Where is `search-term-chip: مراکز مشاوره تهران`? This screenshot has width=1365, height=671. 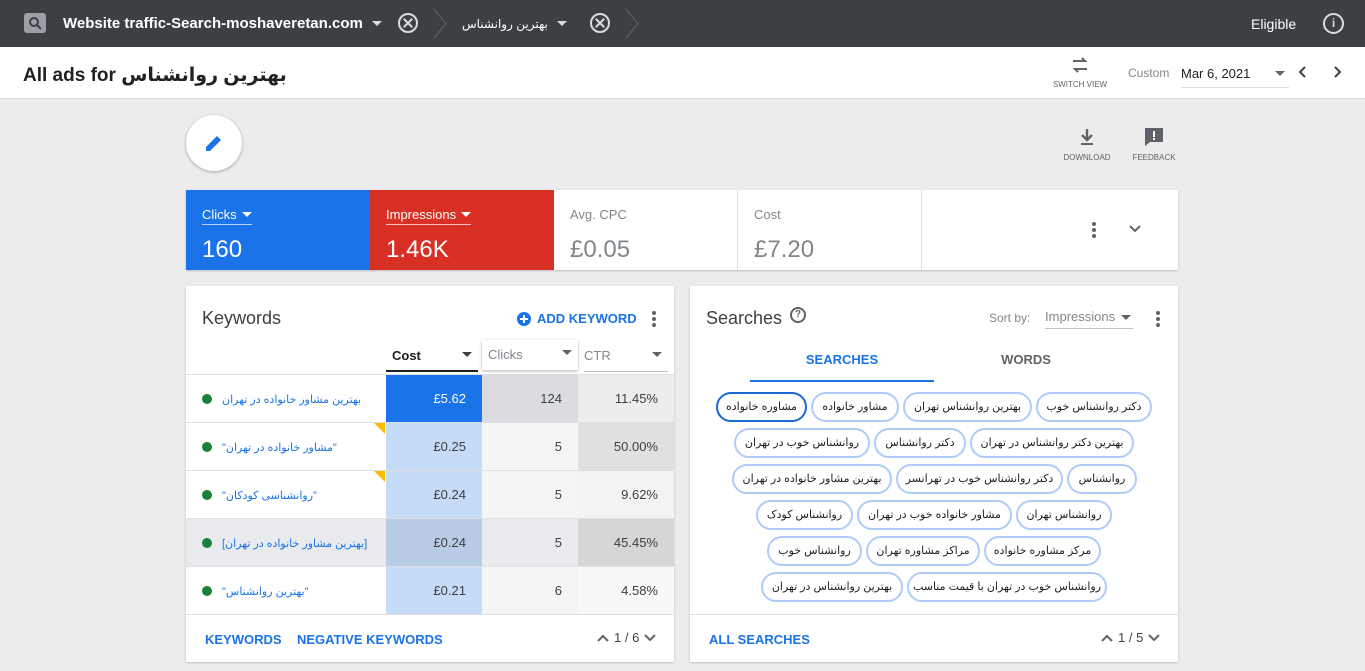
search-term-chip: مراکز مشاوره تهران is located at coordinates (923, 551).